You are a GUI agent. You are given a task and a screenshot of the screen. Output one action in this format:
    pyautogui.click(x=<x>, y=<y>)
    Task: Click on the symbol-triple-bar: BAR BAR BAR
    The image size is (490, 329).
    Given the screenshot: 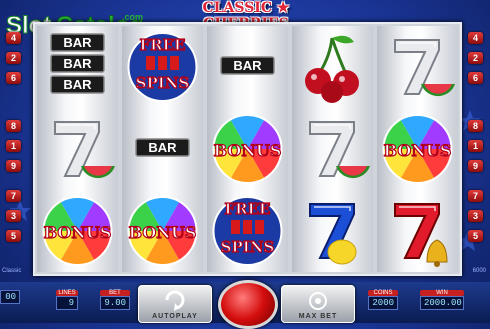 What is the action you would take?
    pyautogui.click(x=77, y=67)
    